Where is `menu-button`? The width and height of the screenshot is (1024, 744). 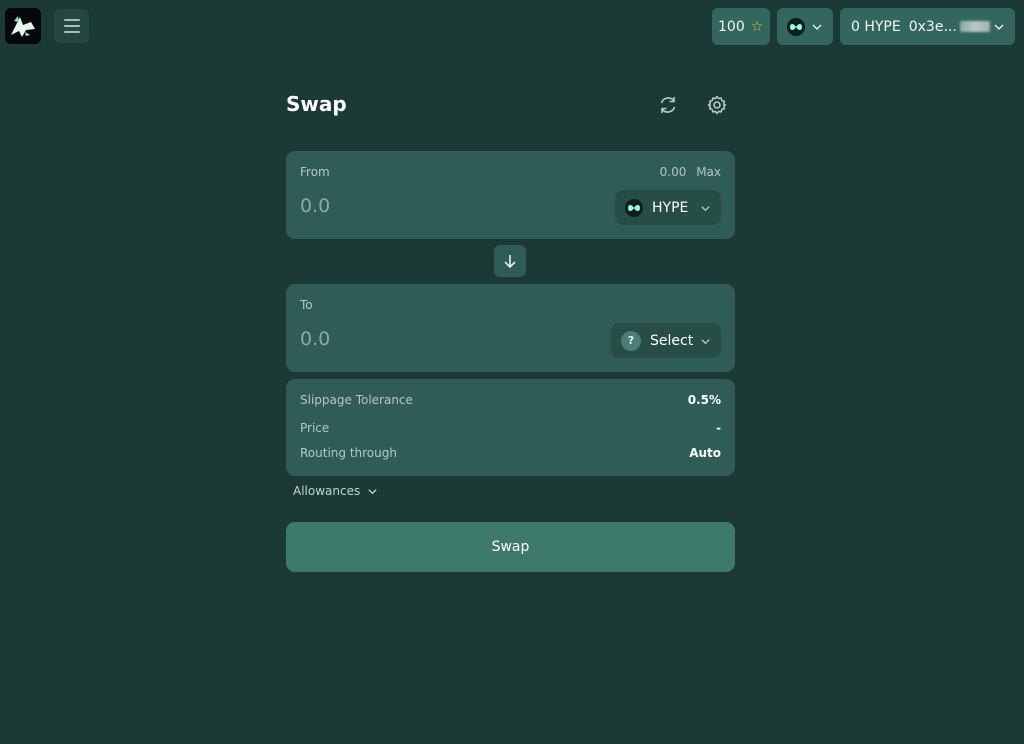 menu-button is located at coordinates (71, 26).